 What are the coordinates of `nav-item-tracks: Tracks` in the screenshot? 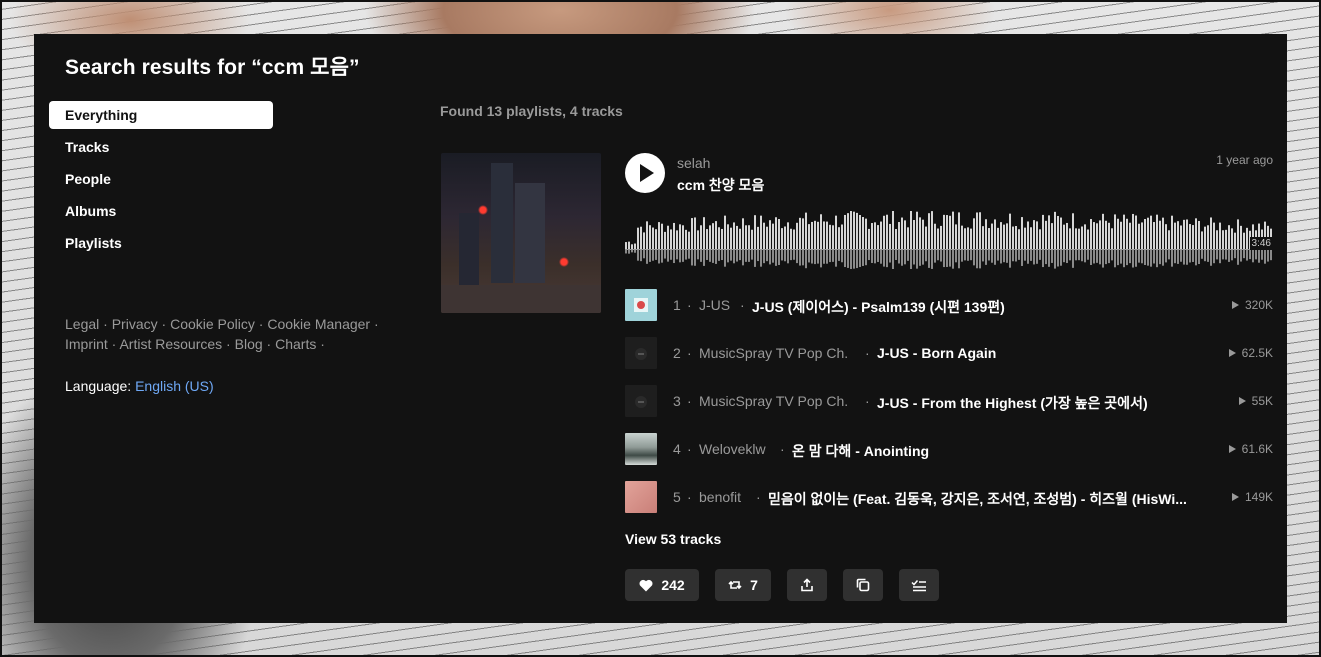 It's located at (161, 147).